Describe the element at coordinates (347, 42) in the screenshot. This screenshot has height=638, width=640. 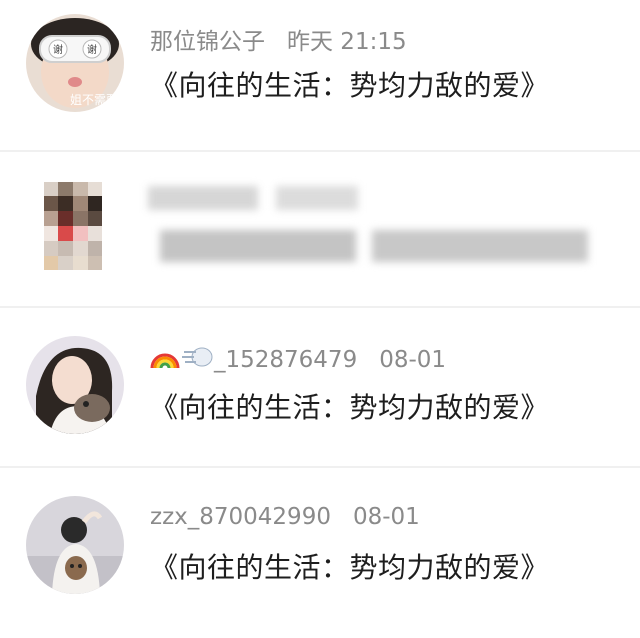
I see `timestamp: 昨天 21:15` at that location.